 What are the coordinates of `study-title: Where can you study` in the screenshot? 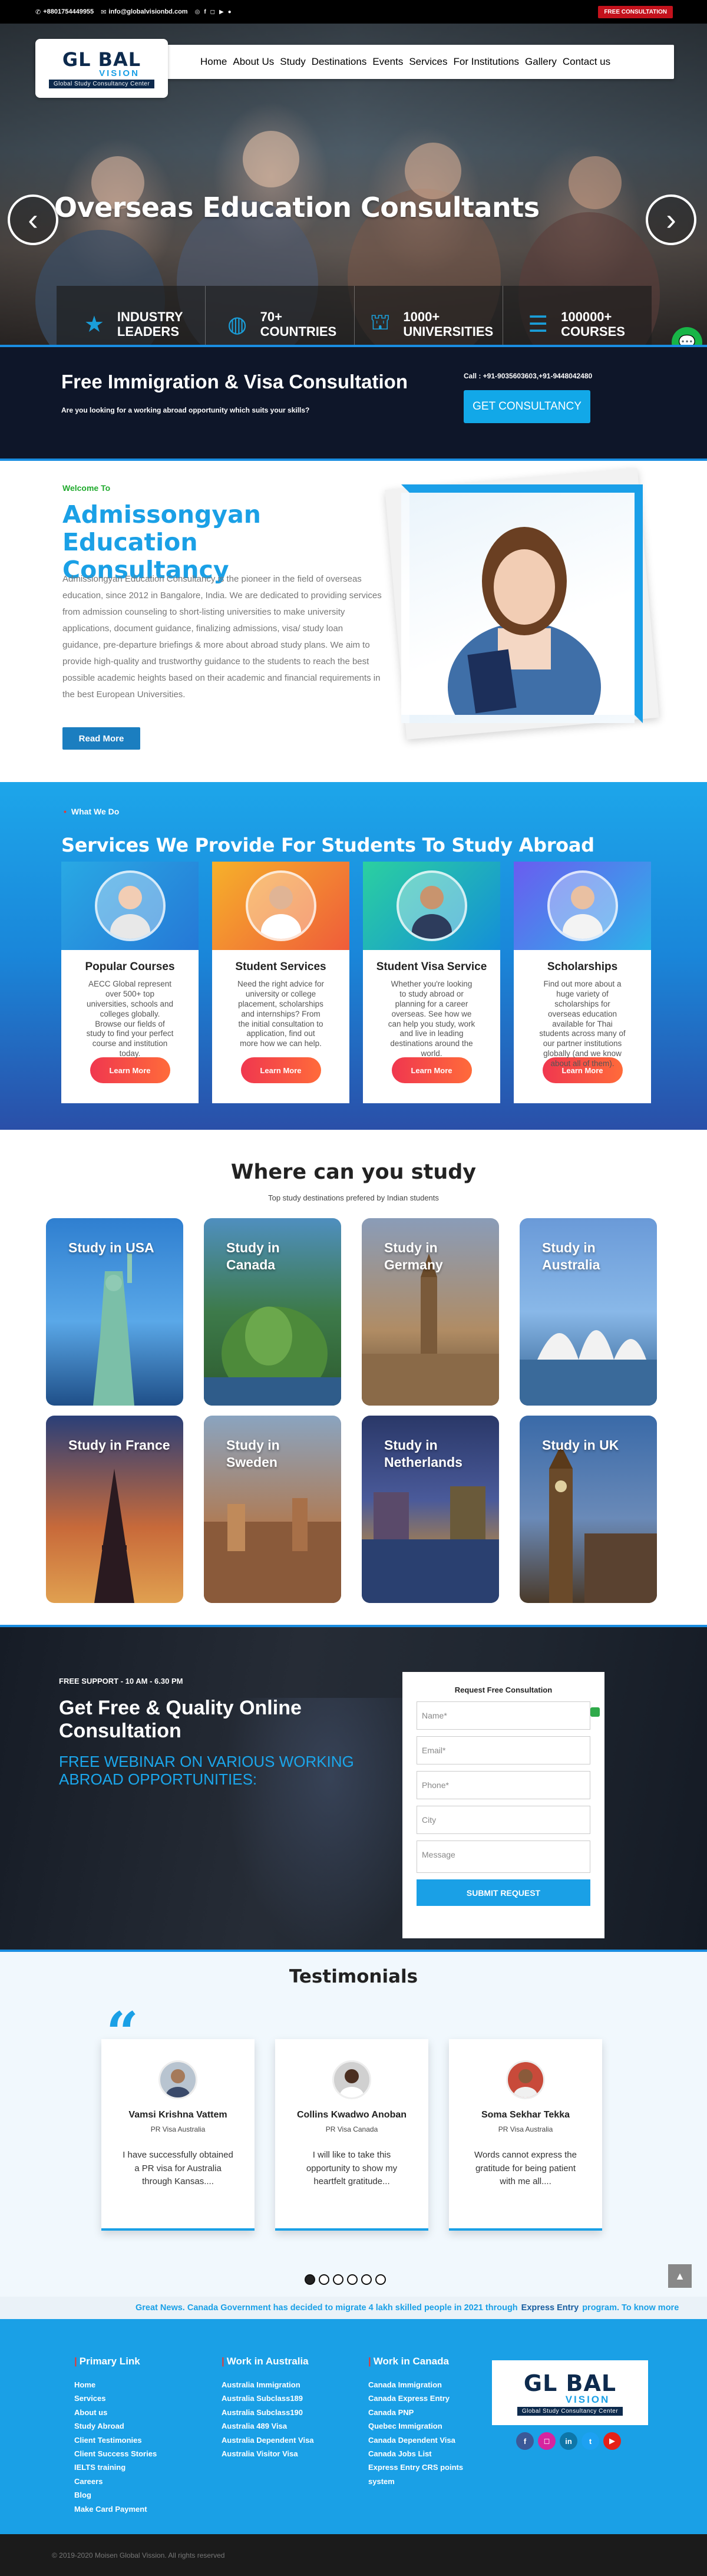 It's located at (353, 1172).